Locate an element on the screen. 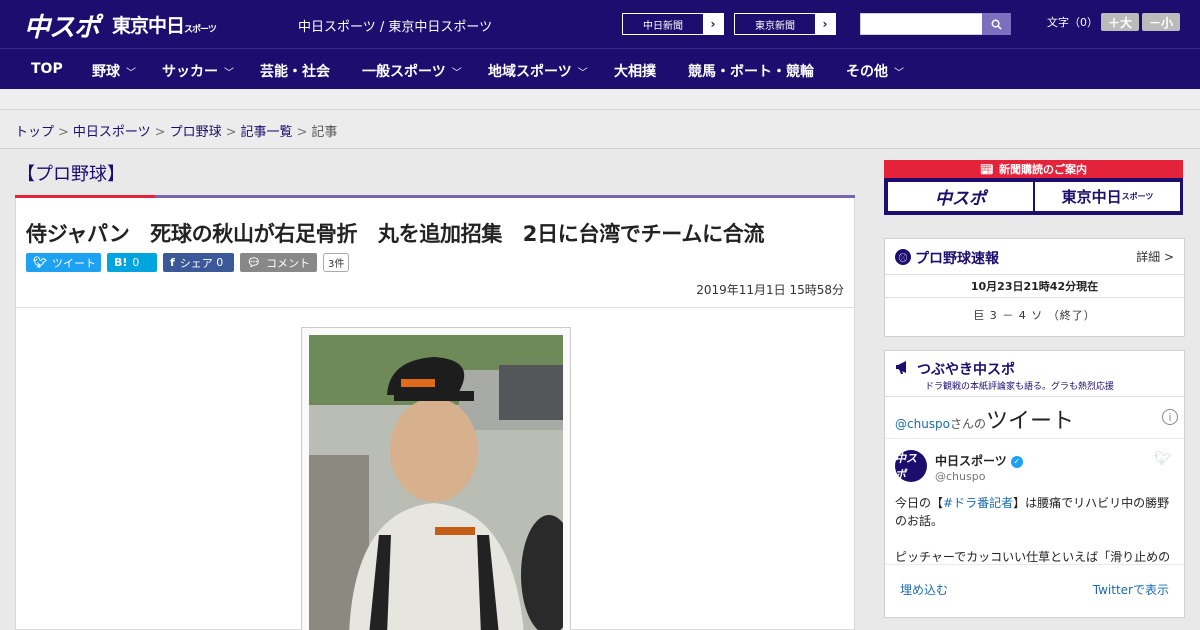 The height and width of the screenshot is (630, 1200). subscription-title: 📰︎ 新聞購読のご案内 is located at coordinates (1033, 169).